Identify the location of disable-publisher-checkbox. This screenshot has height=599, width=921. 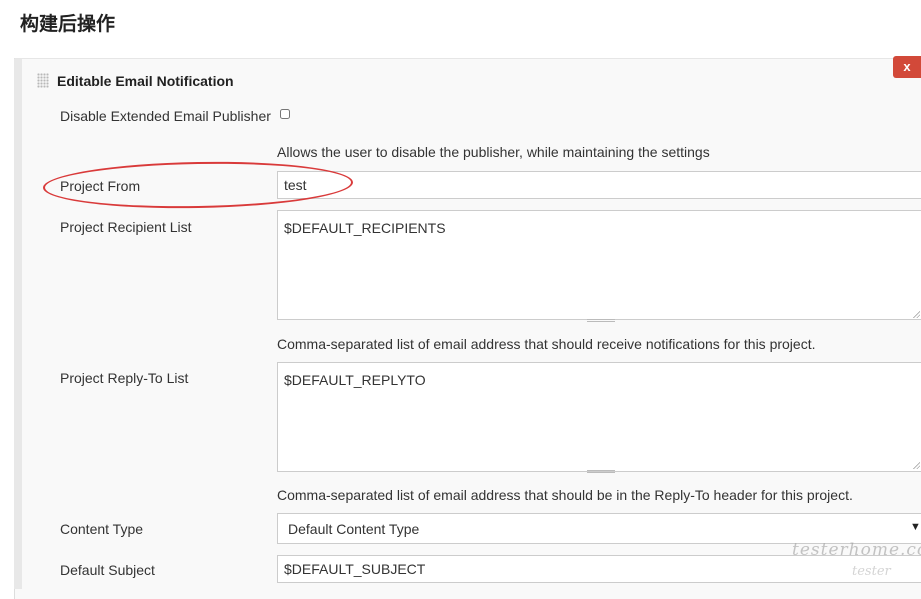
(285, 114).